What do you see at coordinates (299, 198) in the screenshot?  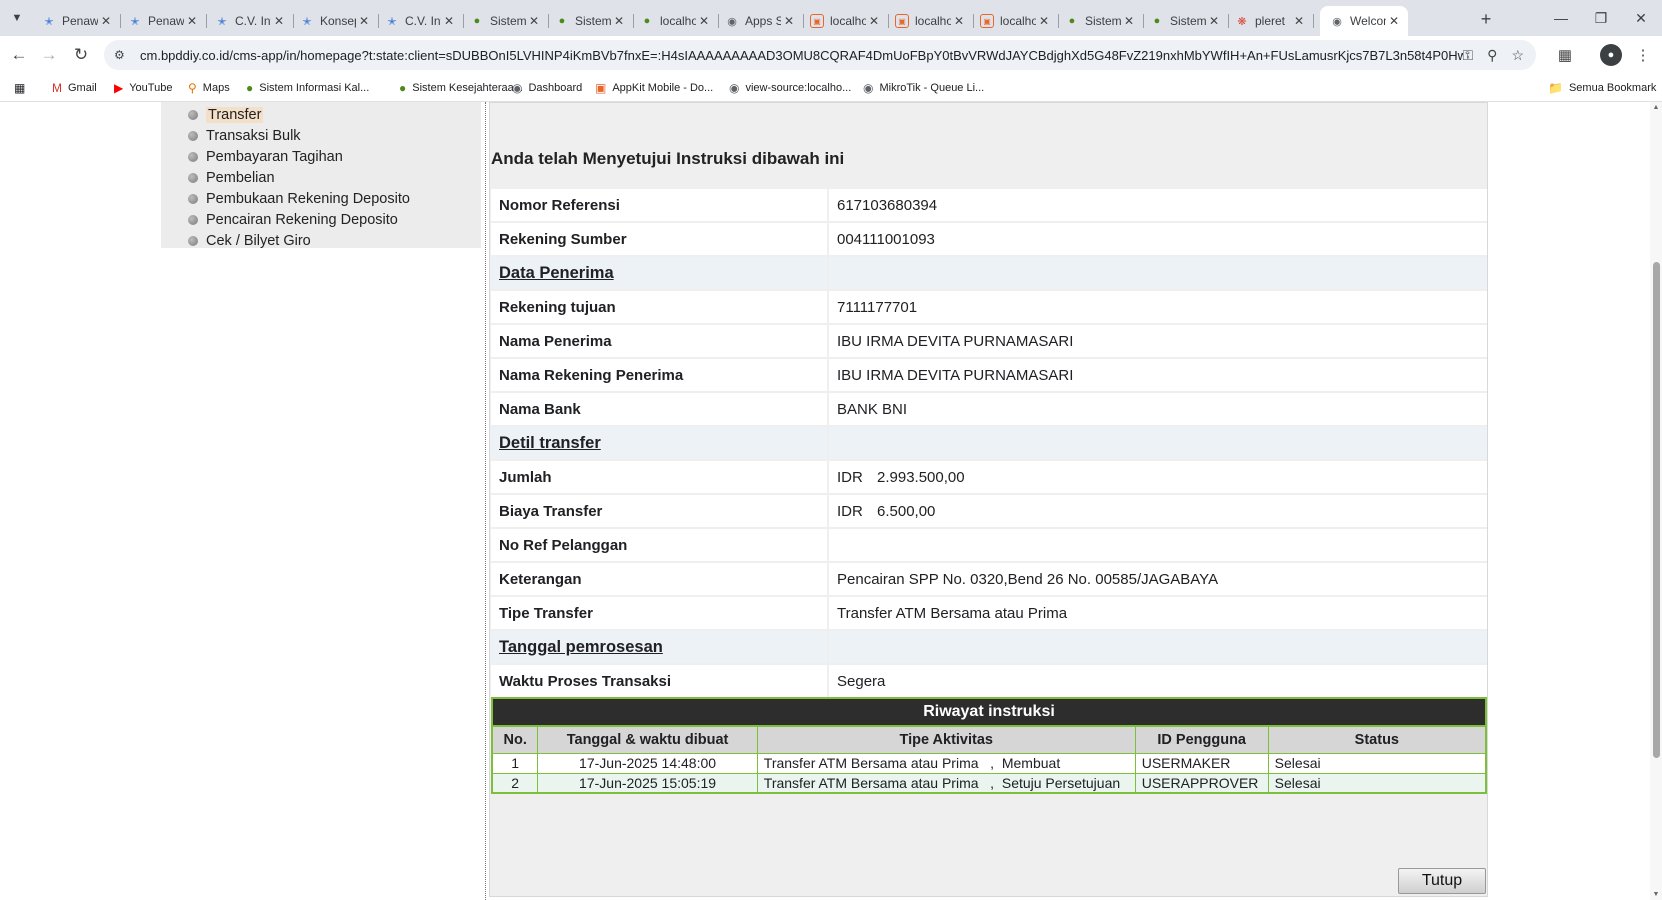 I see `sidebar-menu-item: Pembukaan Rekening Deposito` at bounding box center [299, 198].